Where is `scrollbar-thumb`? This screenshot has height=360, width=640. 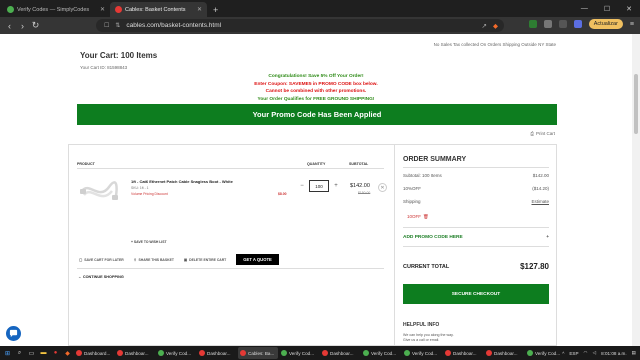
scrollbar-thumb is located at coordinates (636, 104).